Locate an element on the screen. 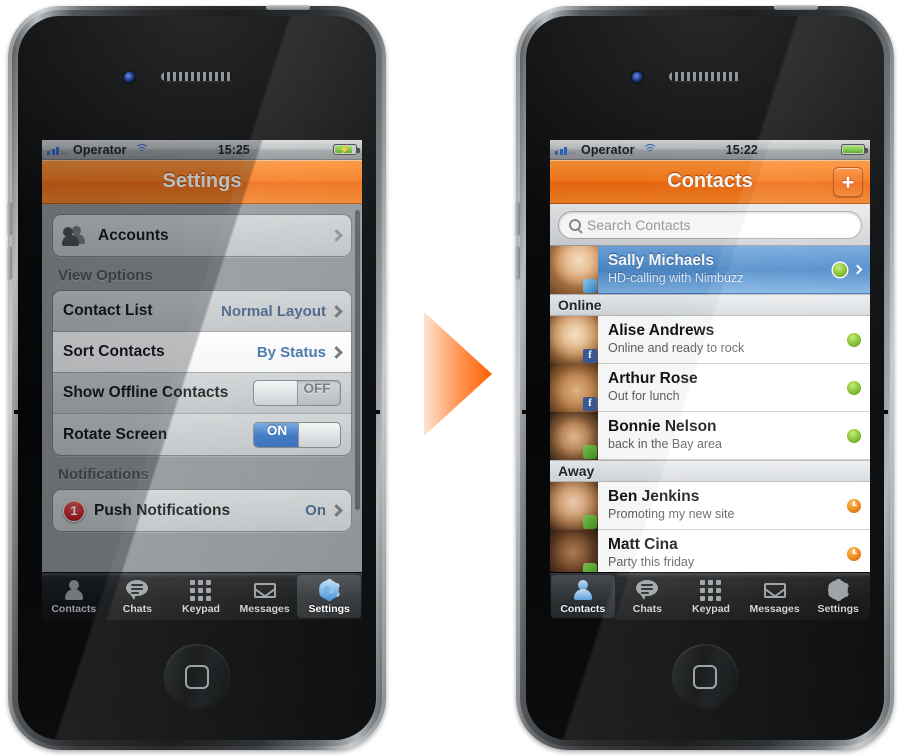  settings-row-rotate-screen: Rotate Screen ON is located at coordinates (202, 434).